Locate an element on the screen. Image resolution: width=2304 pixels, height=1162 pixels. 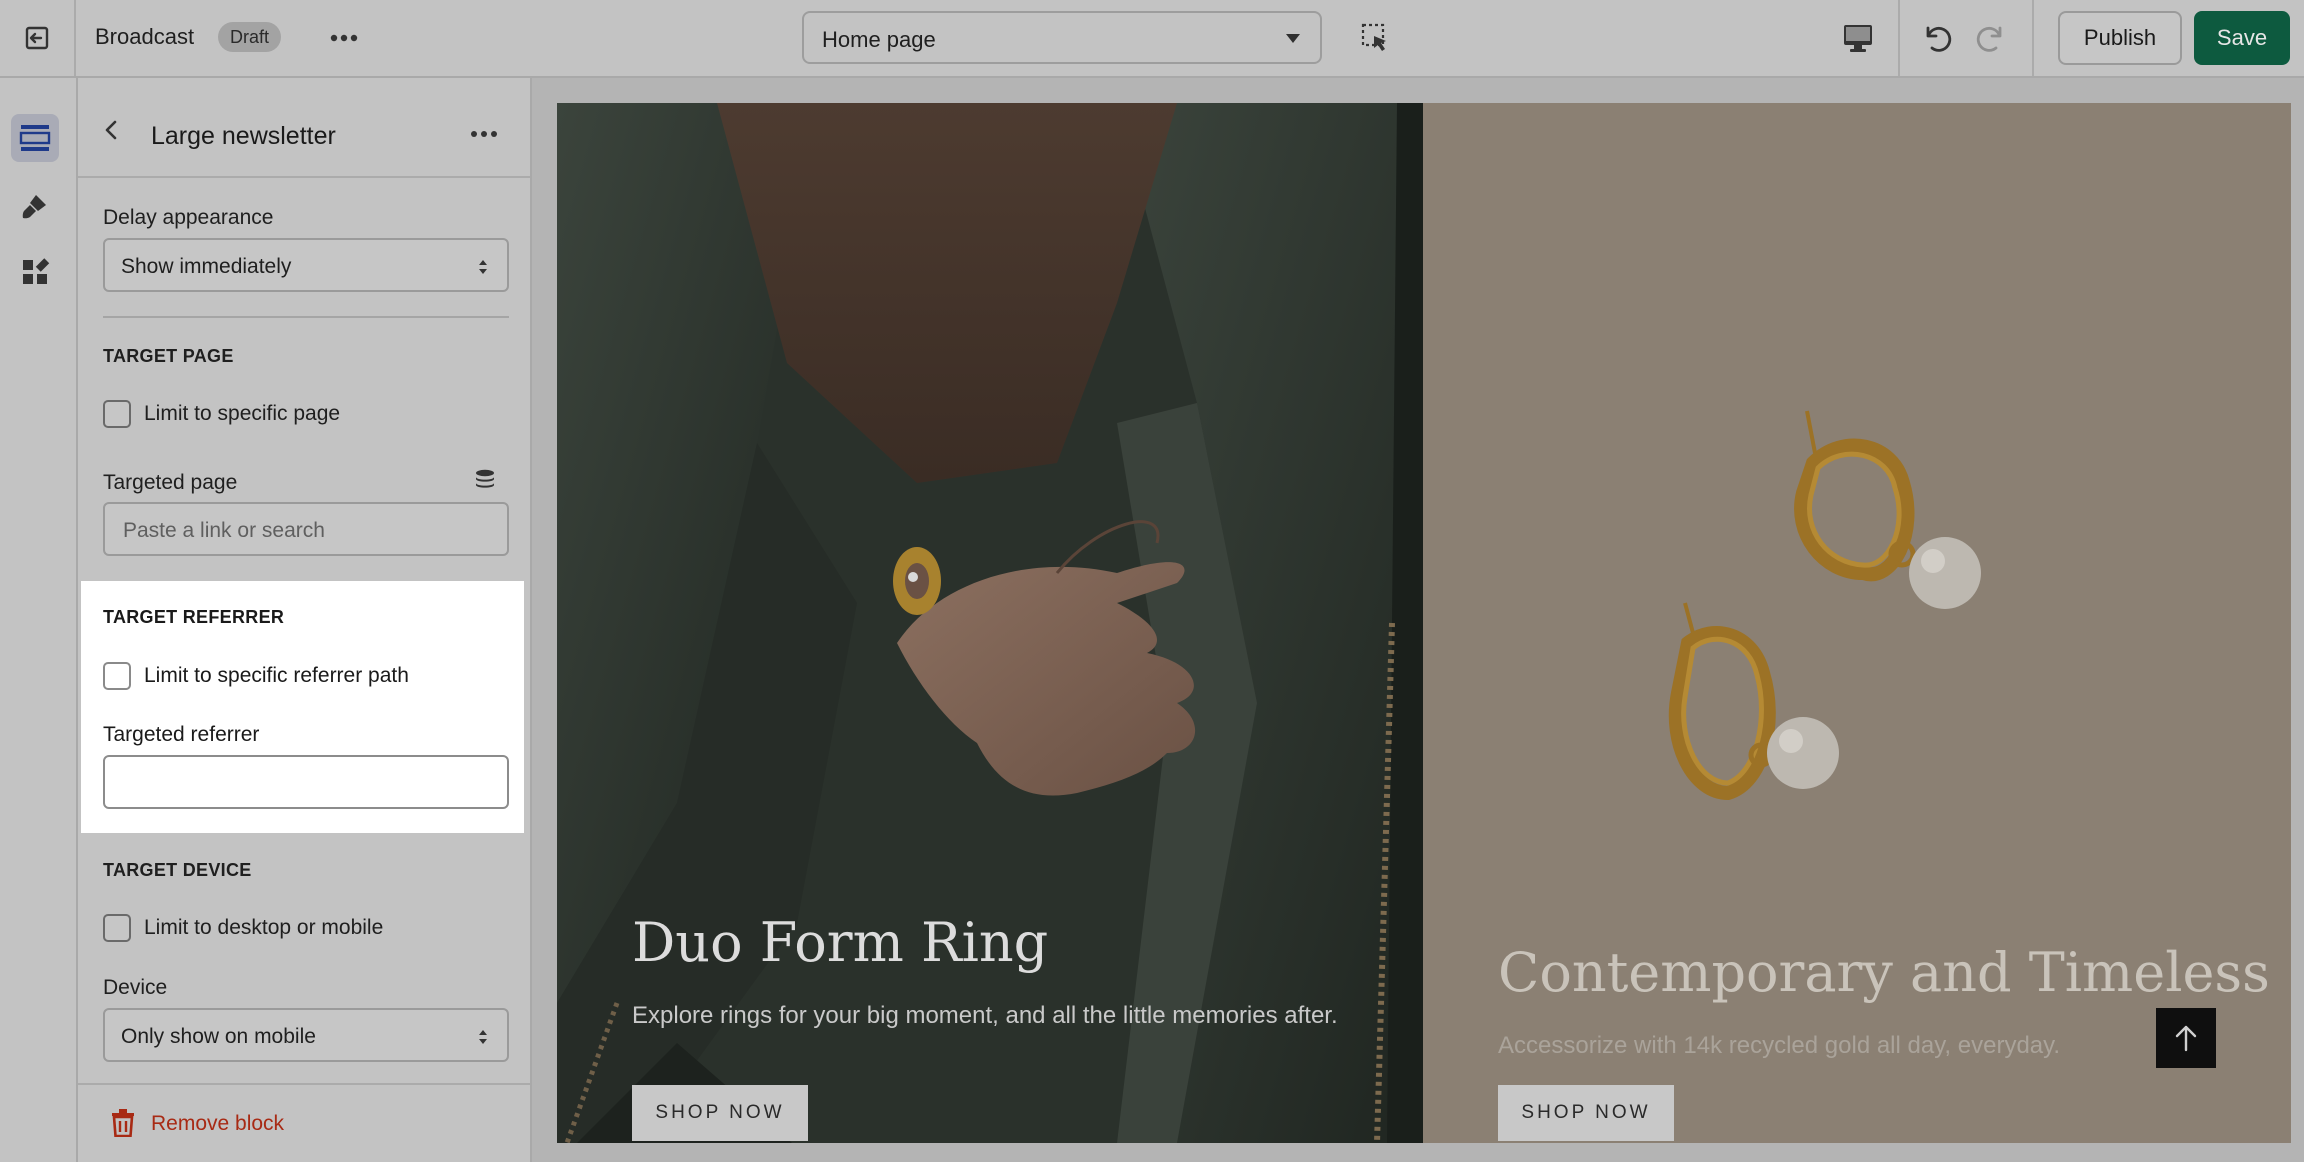
select-cursor-icon is located at coordinates (1373, 37).